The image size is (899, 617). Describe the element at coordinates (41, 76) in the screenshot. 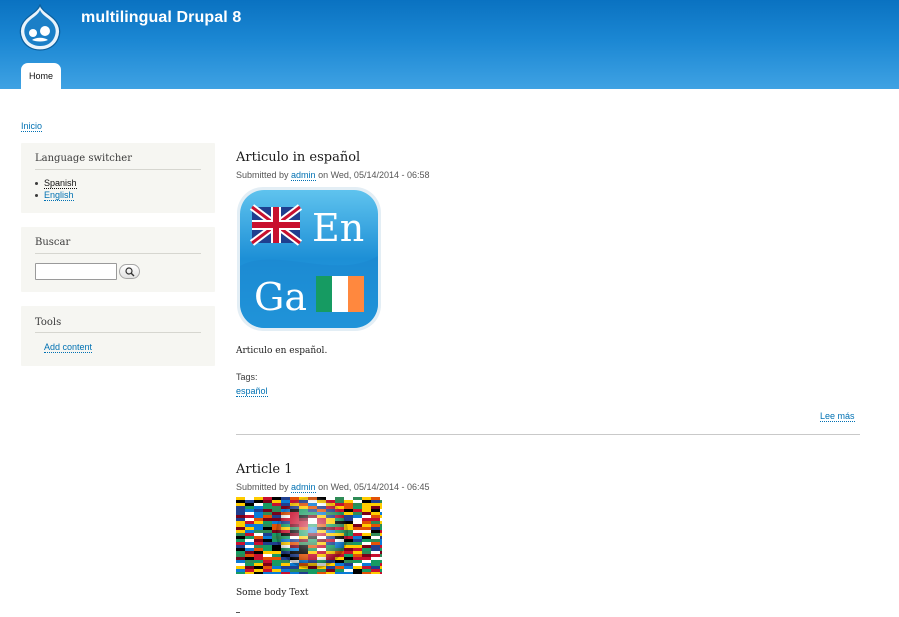

I see `tab-home: Home` at that location.